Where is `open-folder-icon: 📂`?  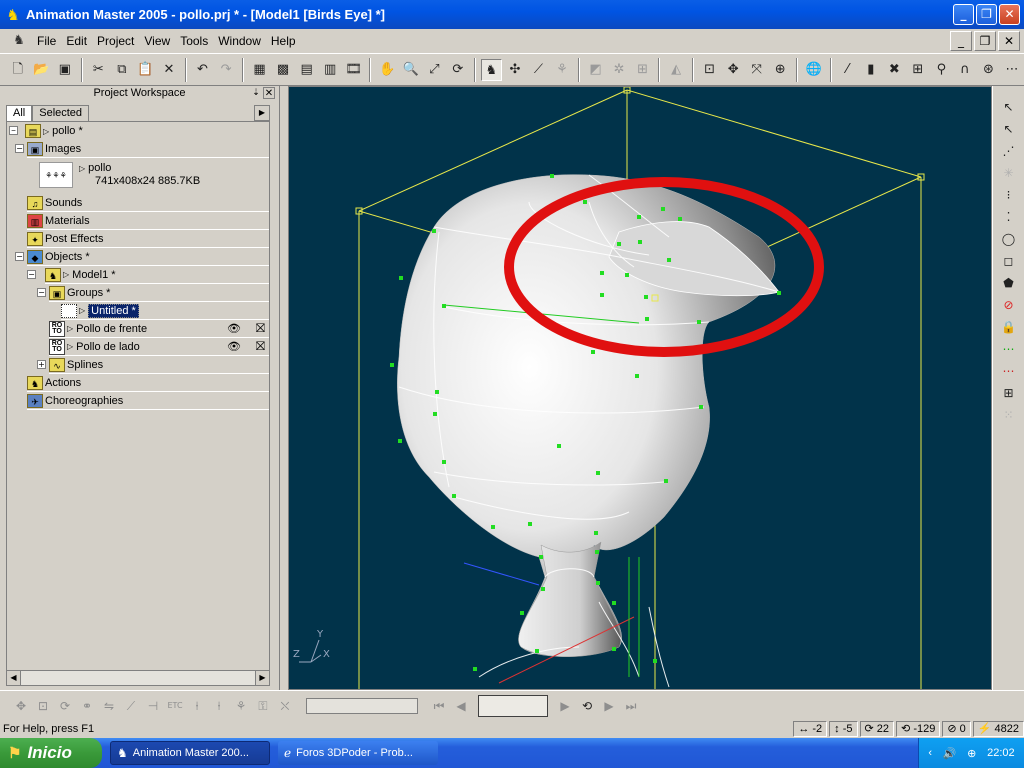 open-folder-icon: 📂 is located at coordinates (42, 70).